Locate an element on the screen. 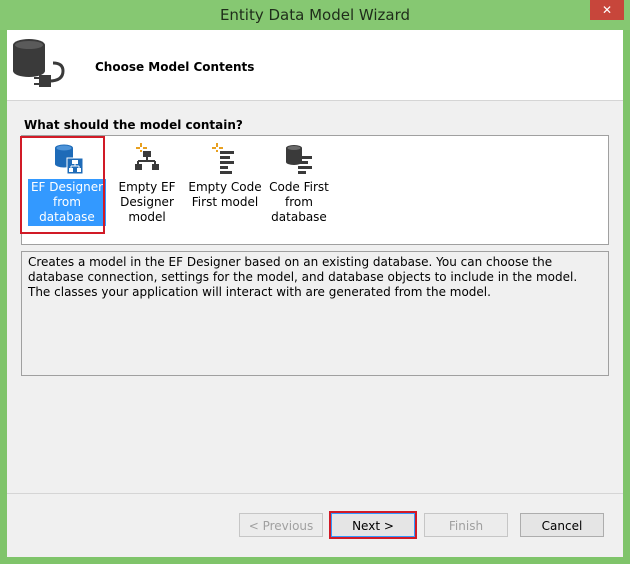 This screenshot has width=630, height=564. close-button: ✕ is located at coordinates (607, 10).